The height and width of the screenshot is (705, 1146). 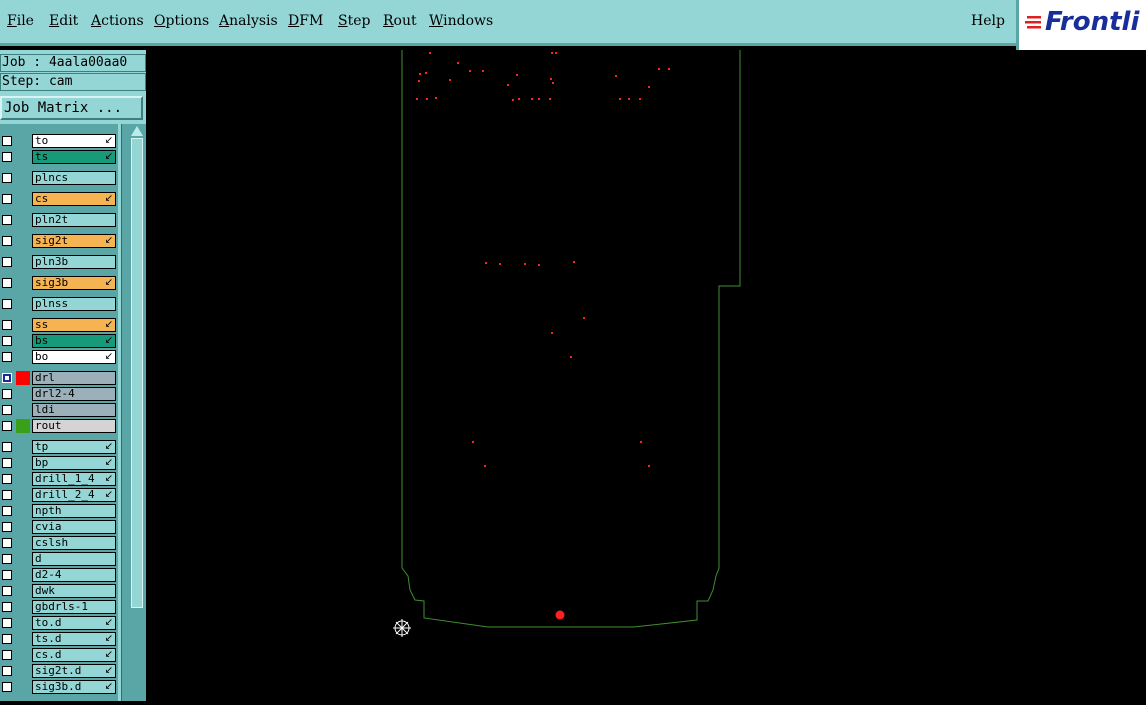 I want to click on layer-name: cs ↙, so click(x=74, y=199).